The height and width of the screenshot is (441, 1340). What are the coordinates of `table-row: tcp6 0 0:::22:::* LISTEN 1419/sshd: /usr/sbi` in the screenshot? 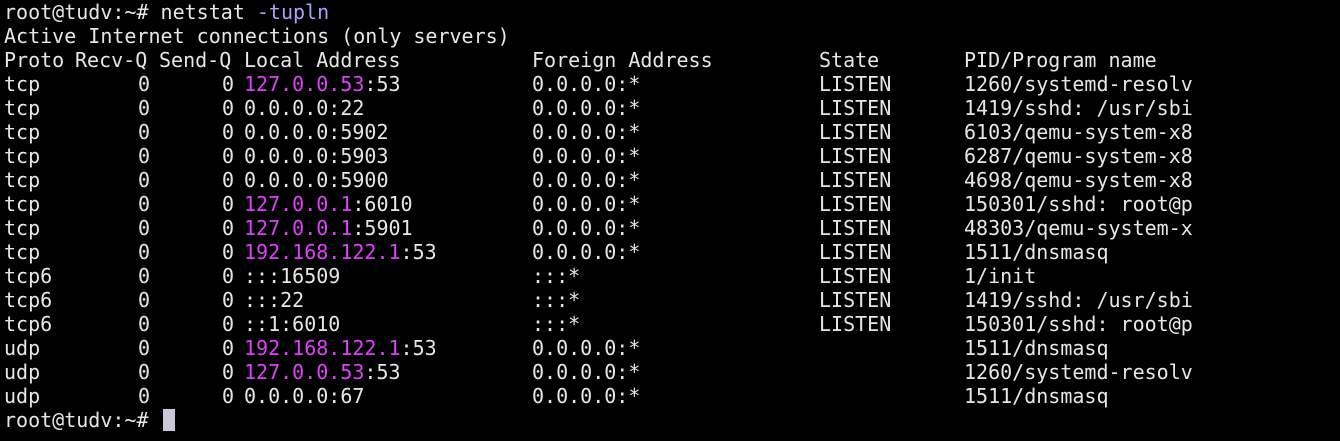 It's located at (672, 300).